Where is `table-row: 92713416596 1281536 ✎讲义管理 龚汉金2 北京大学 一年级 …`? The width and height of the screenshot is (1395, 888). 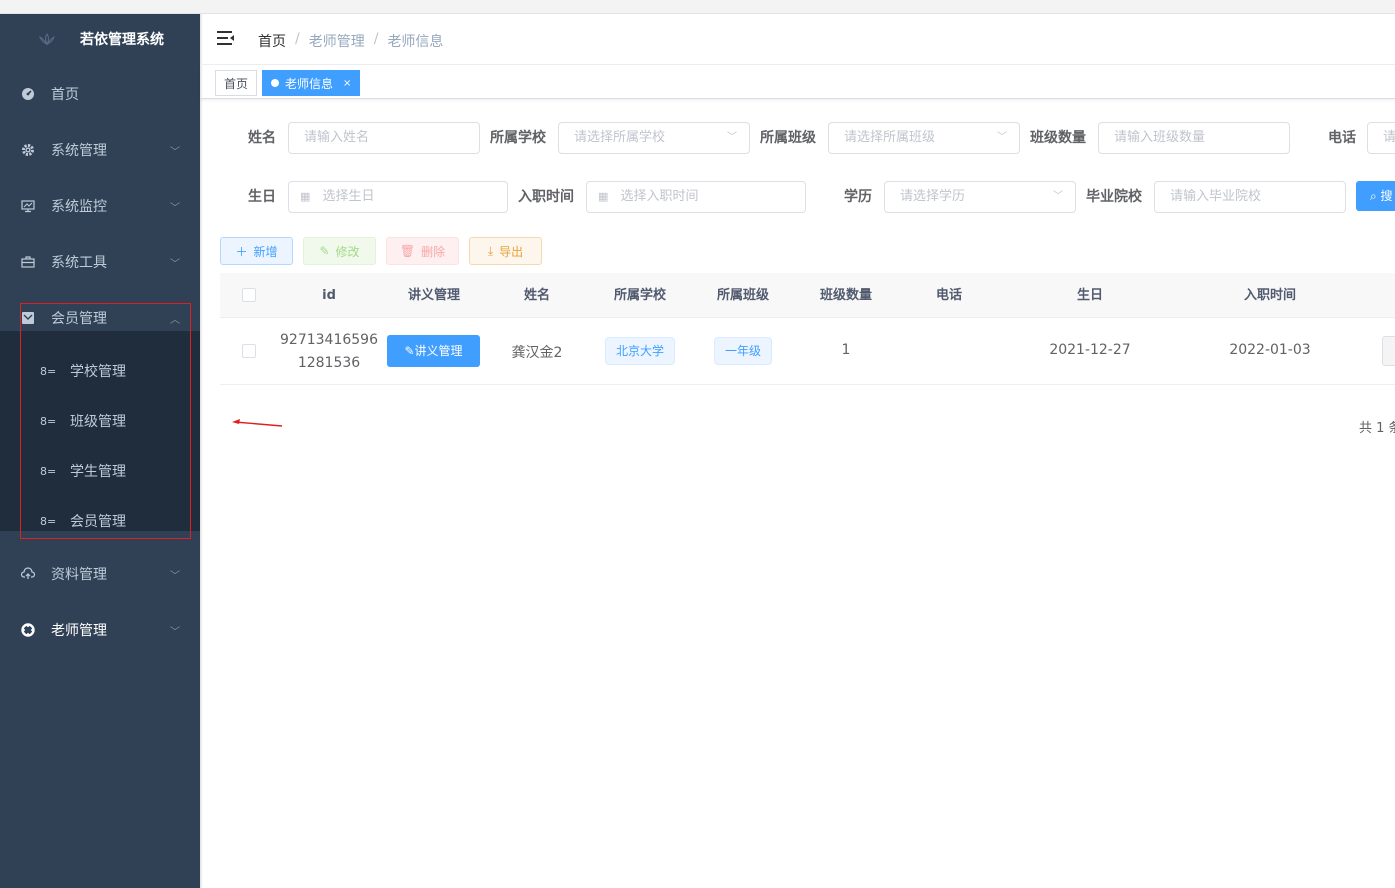 table-row: 92713416596 1281536 ✎讲义管理 龚汉金2 北京大学 一年级 … is located at coordinates (807, 351).